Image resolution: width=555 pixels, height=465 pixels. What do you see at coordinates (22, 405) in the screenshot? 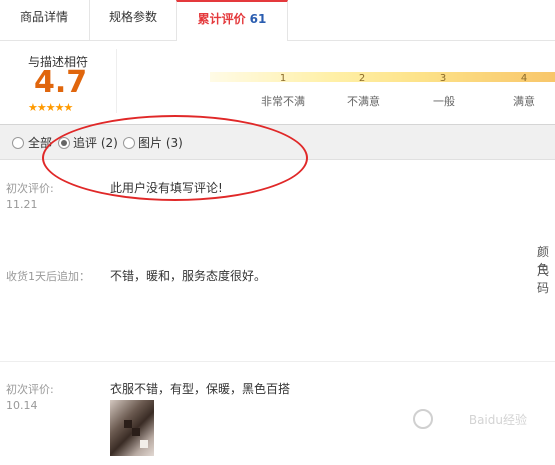
I see `review-date: 10.14` at bounding box center [22, 405].